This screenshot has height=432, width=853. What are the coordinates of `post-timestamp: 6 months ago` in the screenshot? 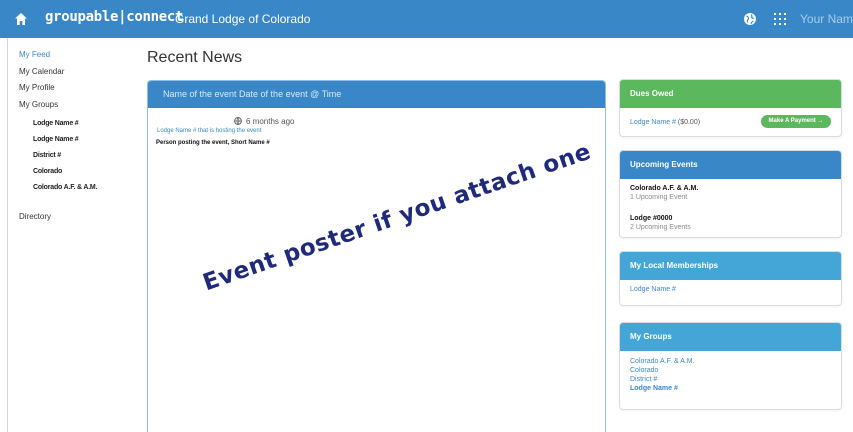 It's located at (264, 121).